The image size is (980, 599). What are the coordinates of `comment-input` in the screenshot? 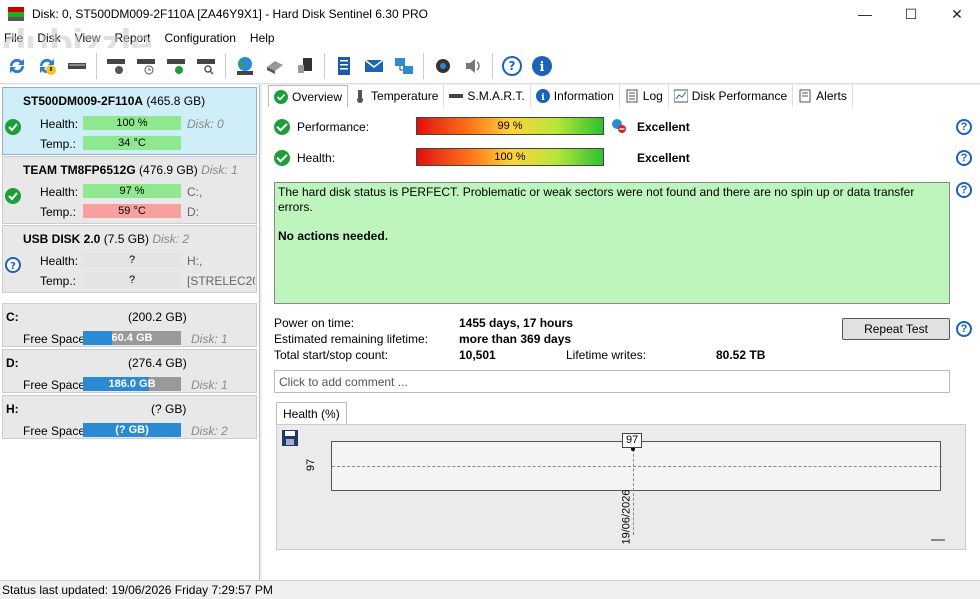 It's located at (612, 381).